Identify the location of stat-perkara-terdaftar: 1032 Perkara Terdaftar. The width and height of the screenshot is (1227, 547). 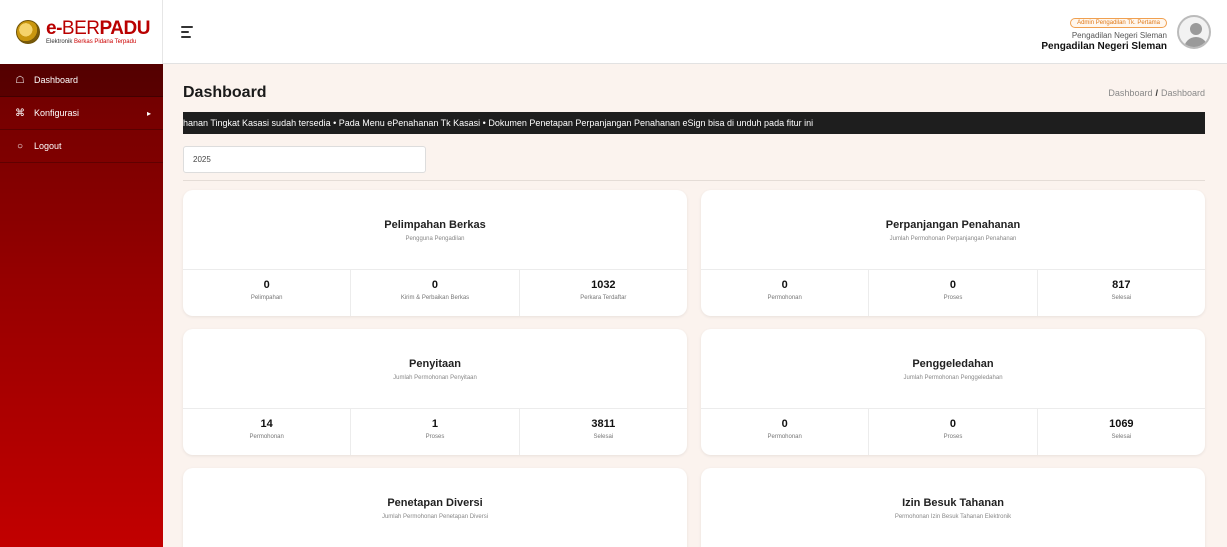
(603, 293).